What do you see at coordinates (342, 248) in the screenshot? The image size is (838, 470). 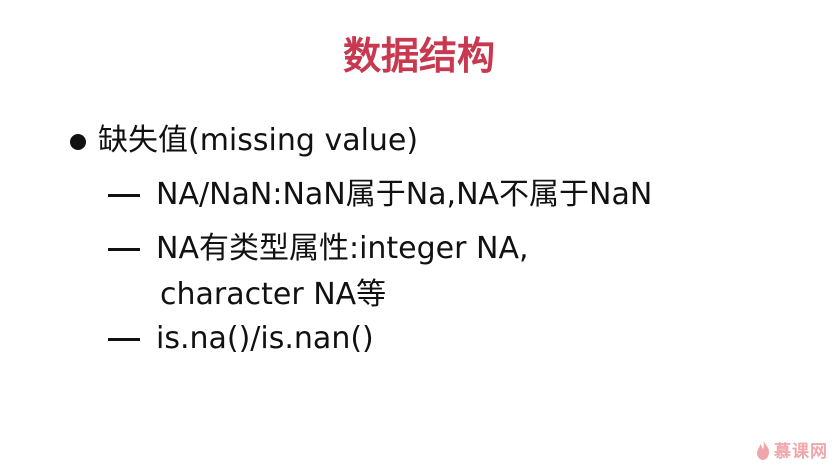 I see `sub-item-text: NA有类型属性:integer NA,` at bounding box center [342, 248].